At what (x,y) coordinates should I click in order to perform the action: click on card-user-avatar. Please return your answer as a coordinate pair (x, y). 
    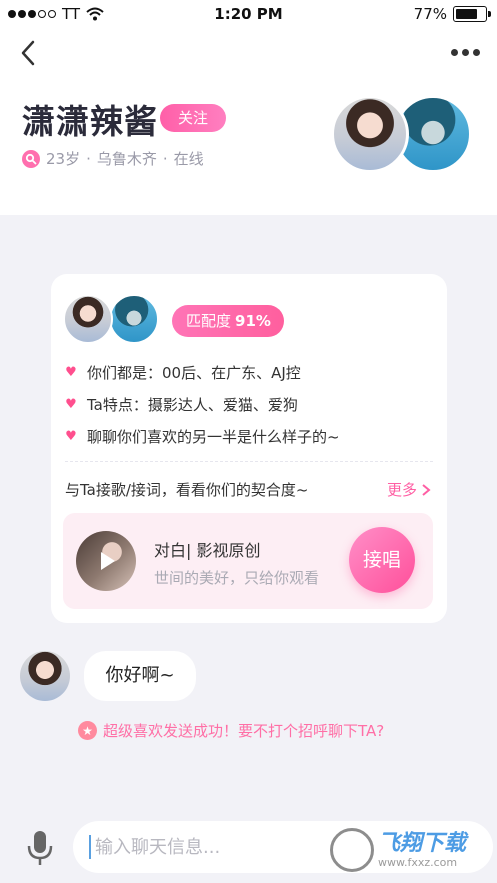
    Looking at the image, I should click on (88, 319).